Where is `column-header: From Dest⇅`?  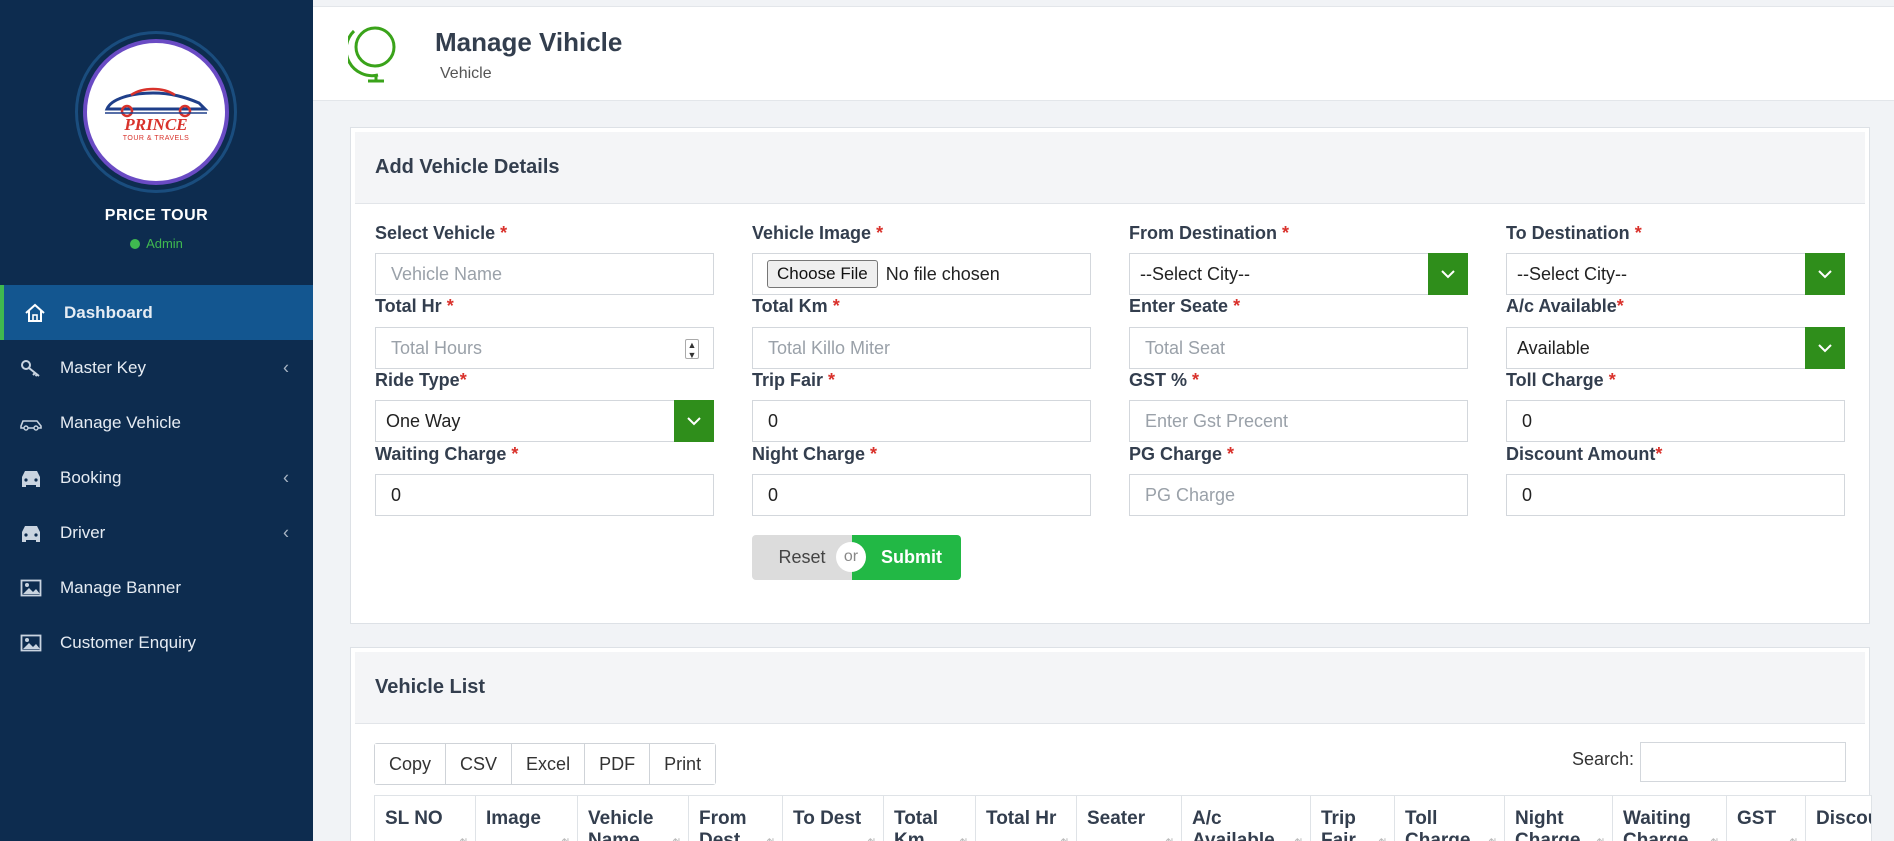
column-header: From Dest⇅ is located at coordinates (736, 818).